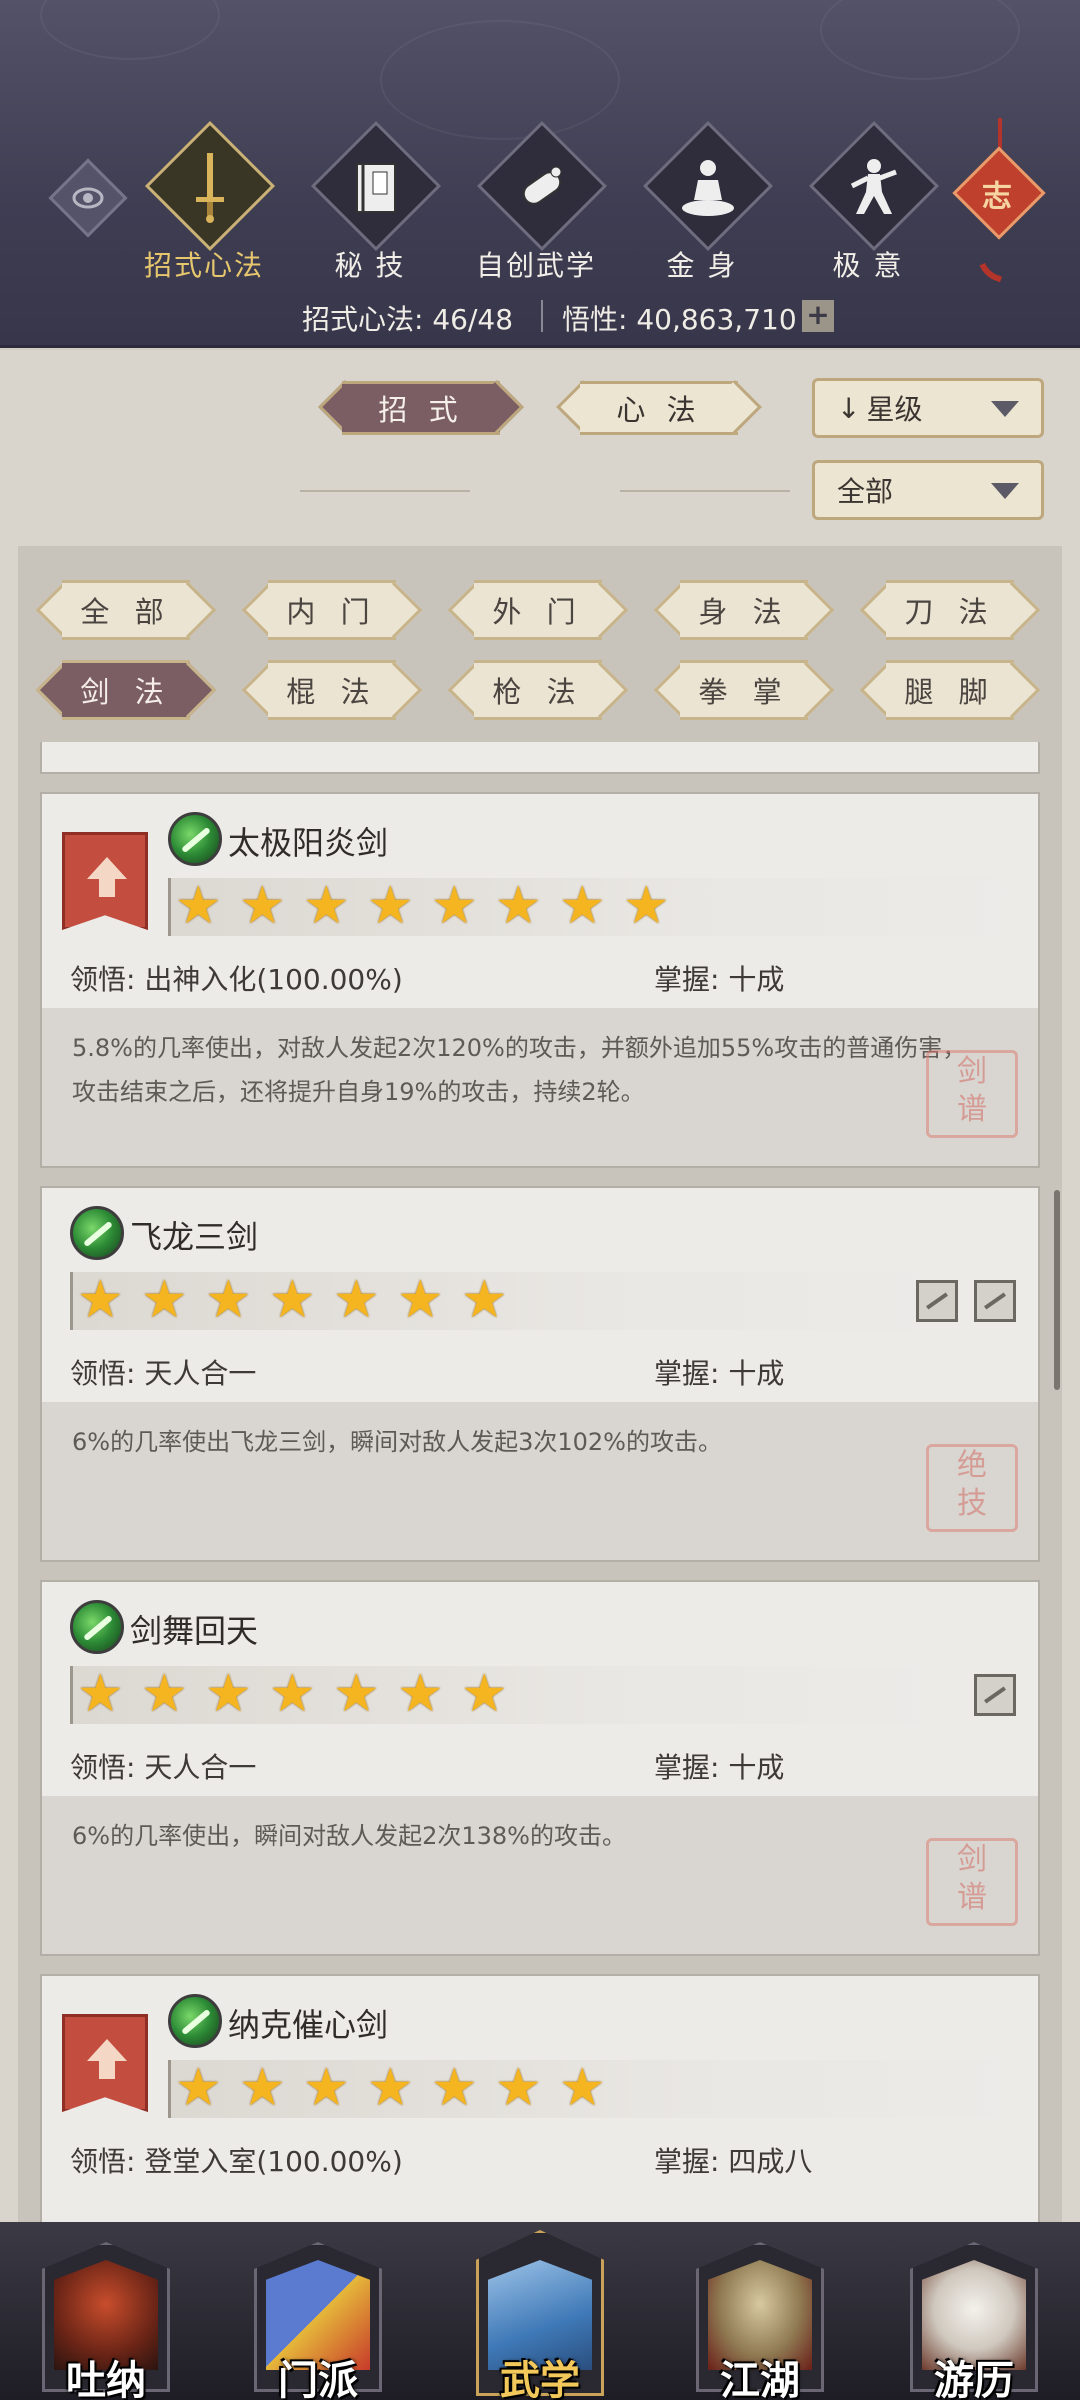  I want to click on scroll-icon, so click(542, 188).